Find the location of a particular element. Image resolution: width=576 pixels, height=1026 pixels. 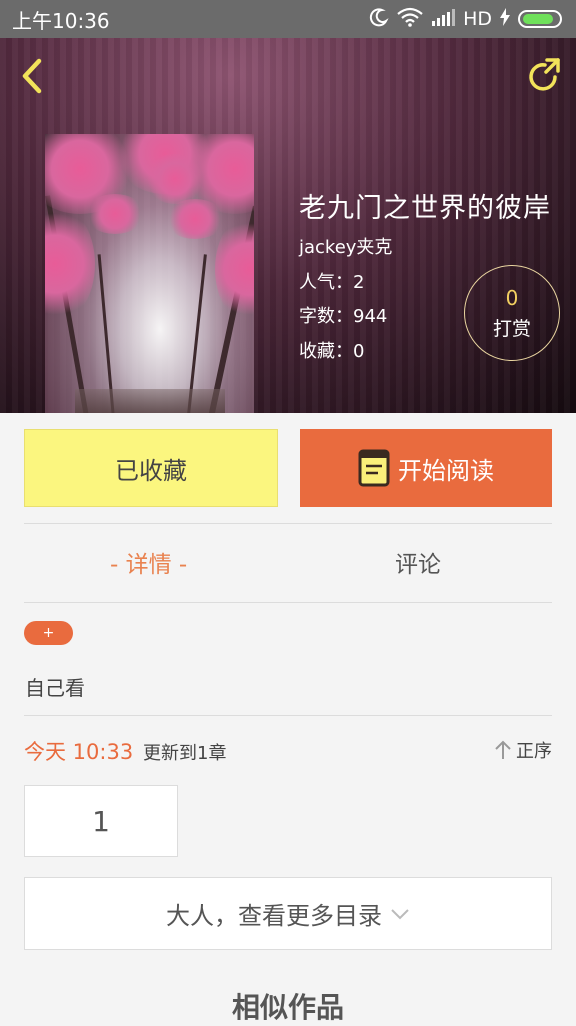

more-catalog-button: 大人，查看更多目录 is located at coordinates (288, 913).